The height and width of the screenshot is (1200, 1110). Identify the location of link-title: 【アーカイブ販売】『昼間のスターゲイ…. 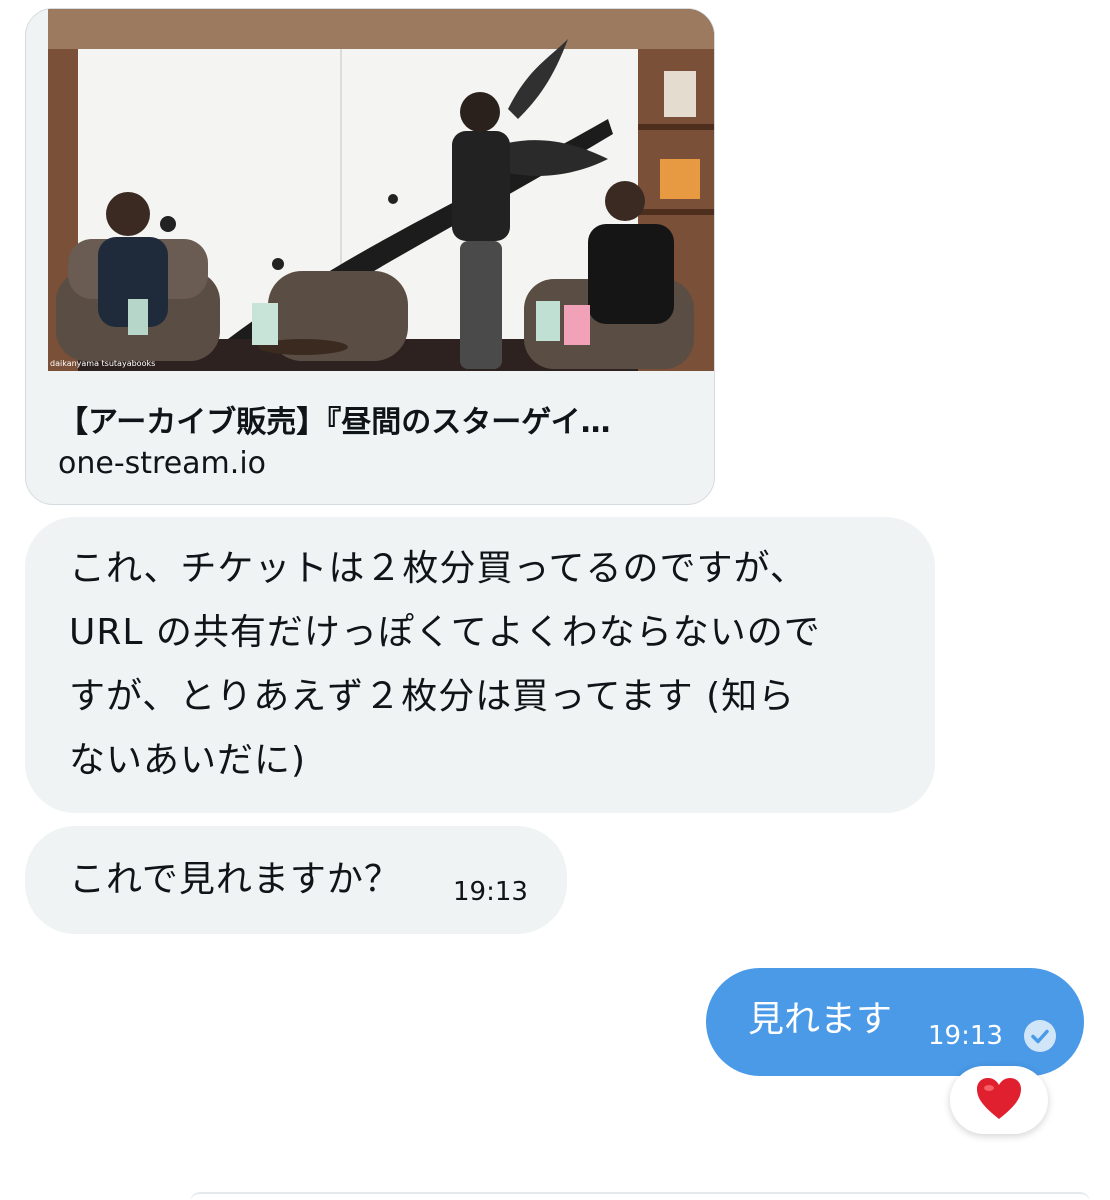
(378, 419).